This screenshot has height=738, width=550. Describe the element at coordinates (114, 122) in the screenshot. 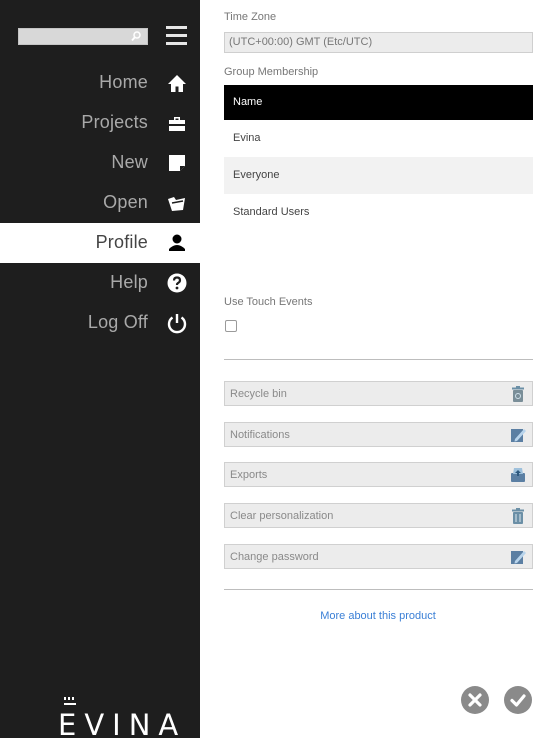

I see `sidebar-item-label: Projects` at that location.